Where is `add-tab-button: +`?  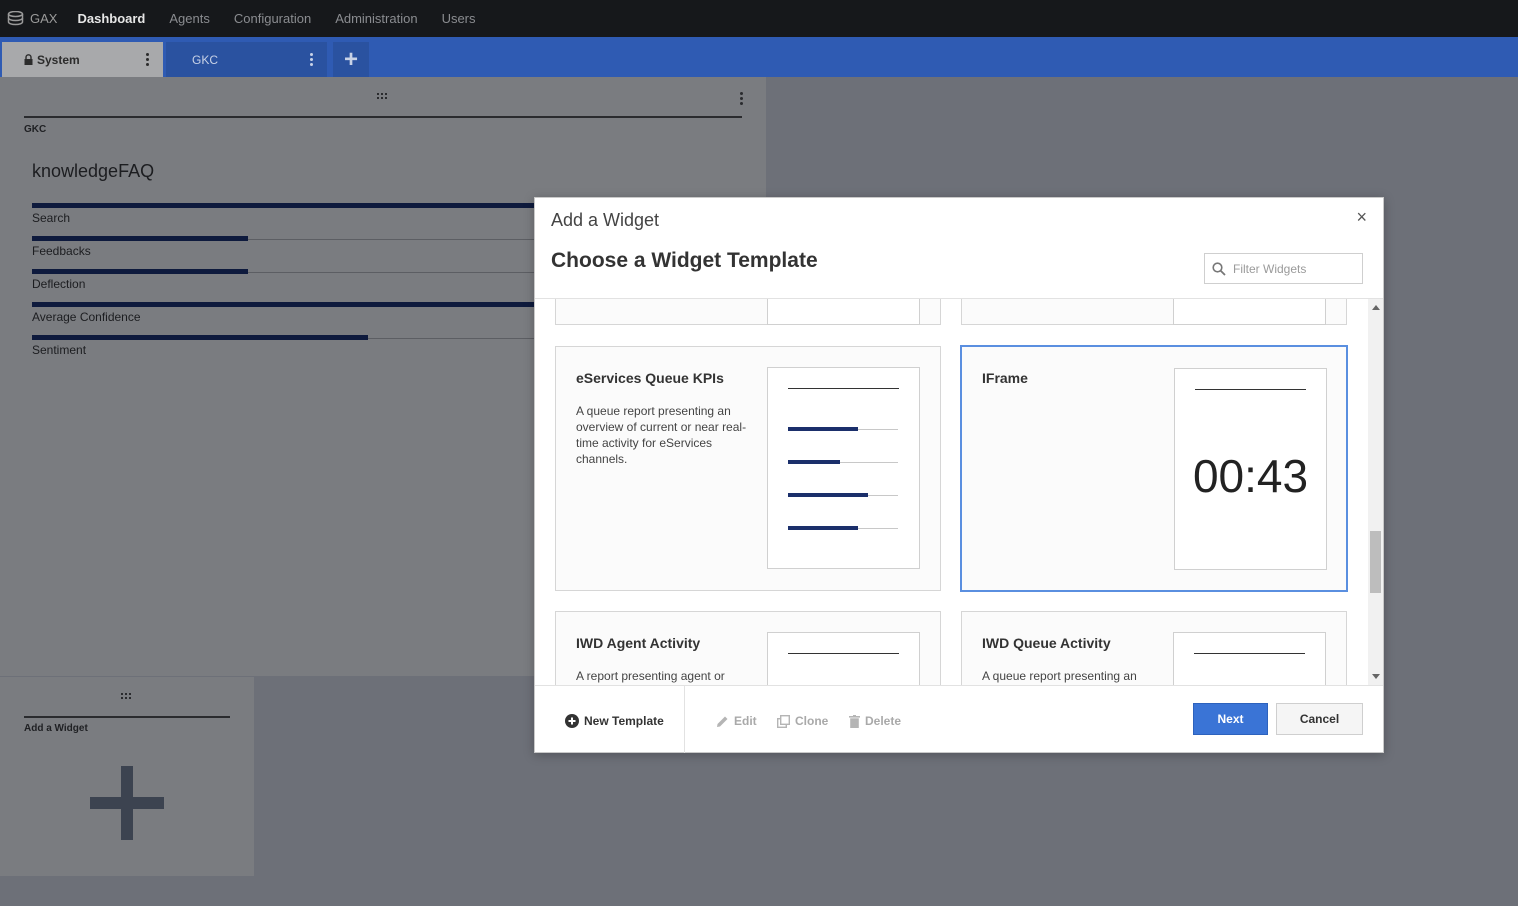 add-tab-button: + is located at coordinates (351, 59).